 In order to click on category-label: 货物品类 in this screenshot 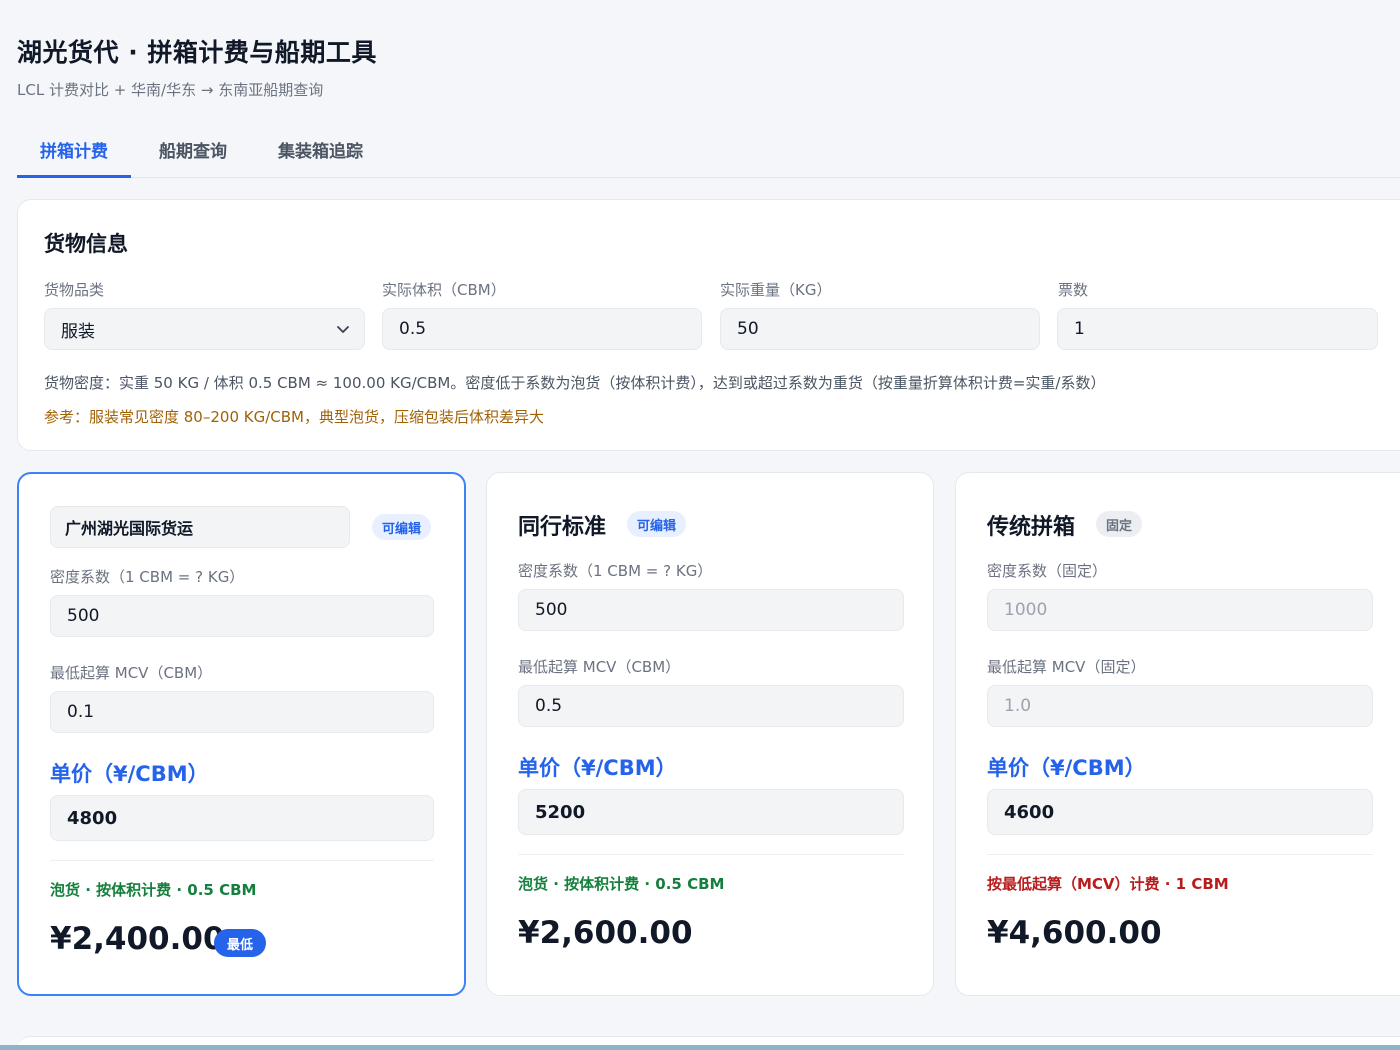, I will do `click(74, 290)`.